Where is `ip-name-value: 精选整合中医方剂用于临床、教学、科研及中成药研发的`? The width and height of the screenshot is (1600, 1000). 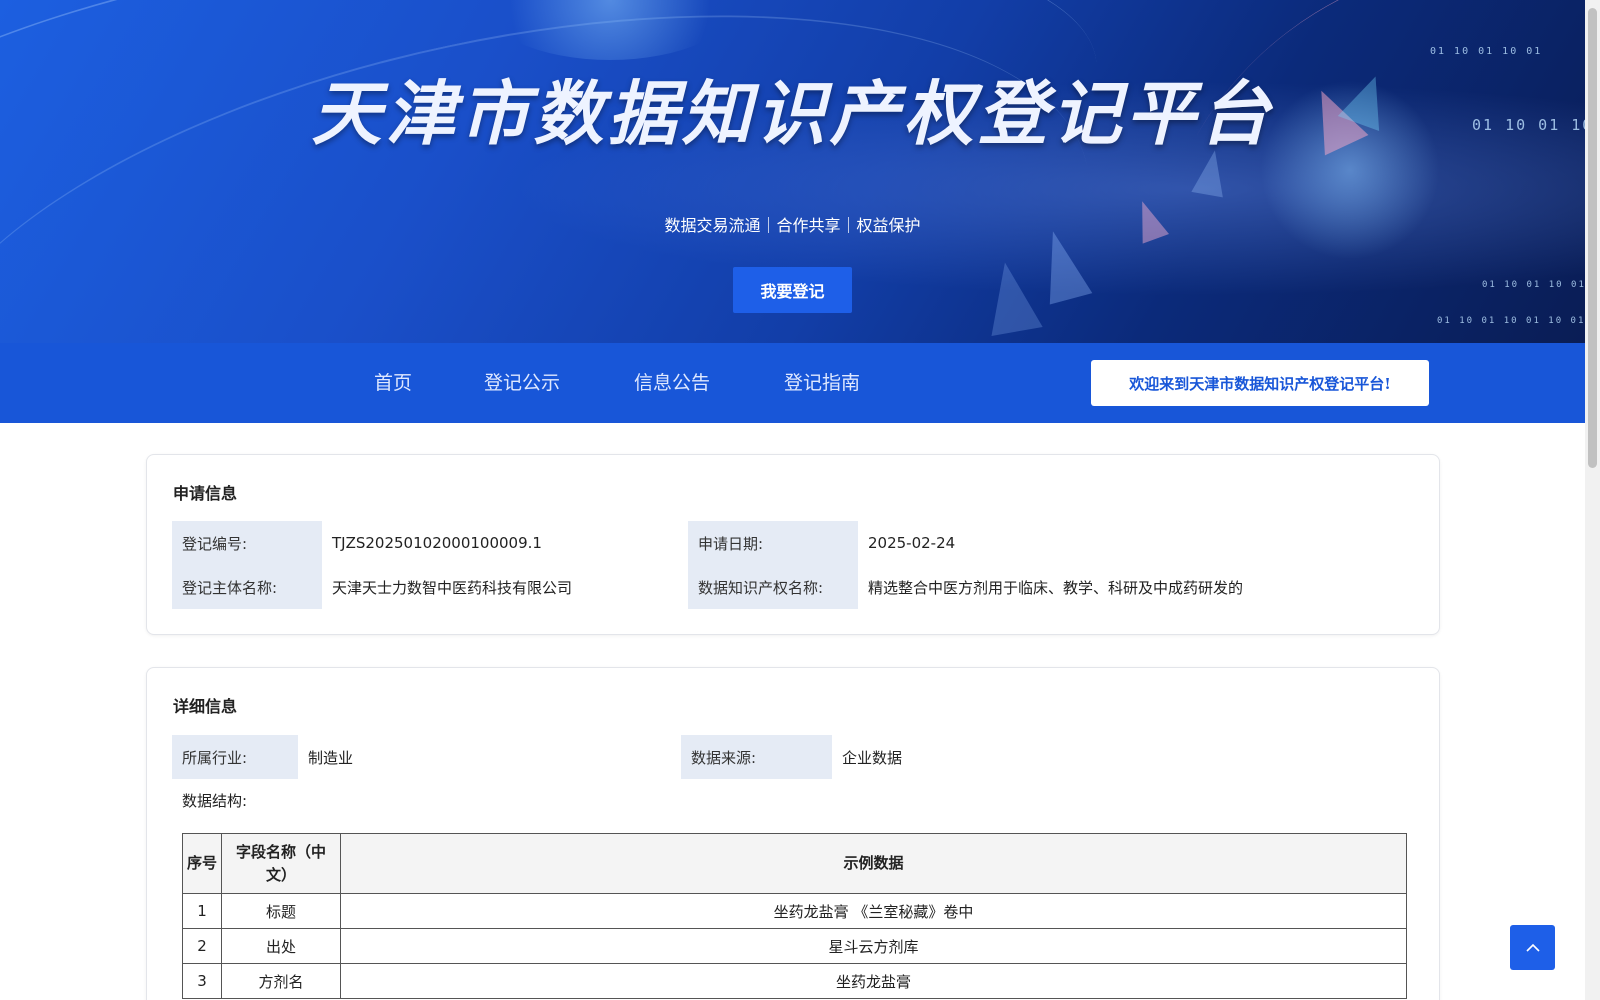 ip-name-value: 精选整合中医方剂用于临床、教学、科研及中成药研发的 is located at coordinates (1056, 587).